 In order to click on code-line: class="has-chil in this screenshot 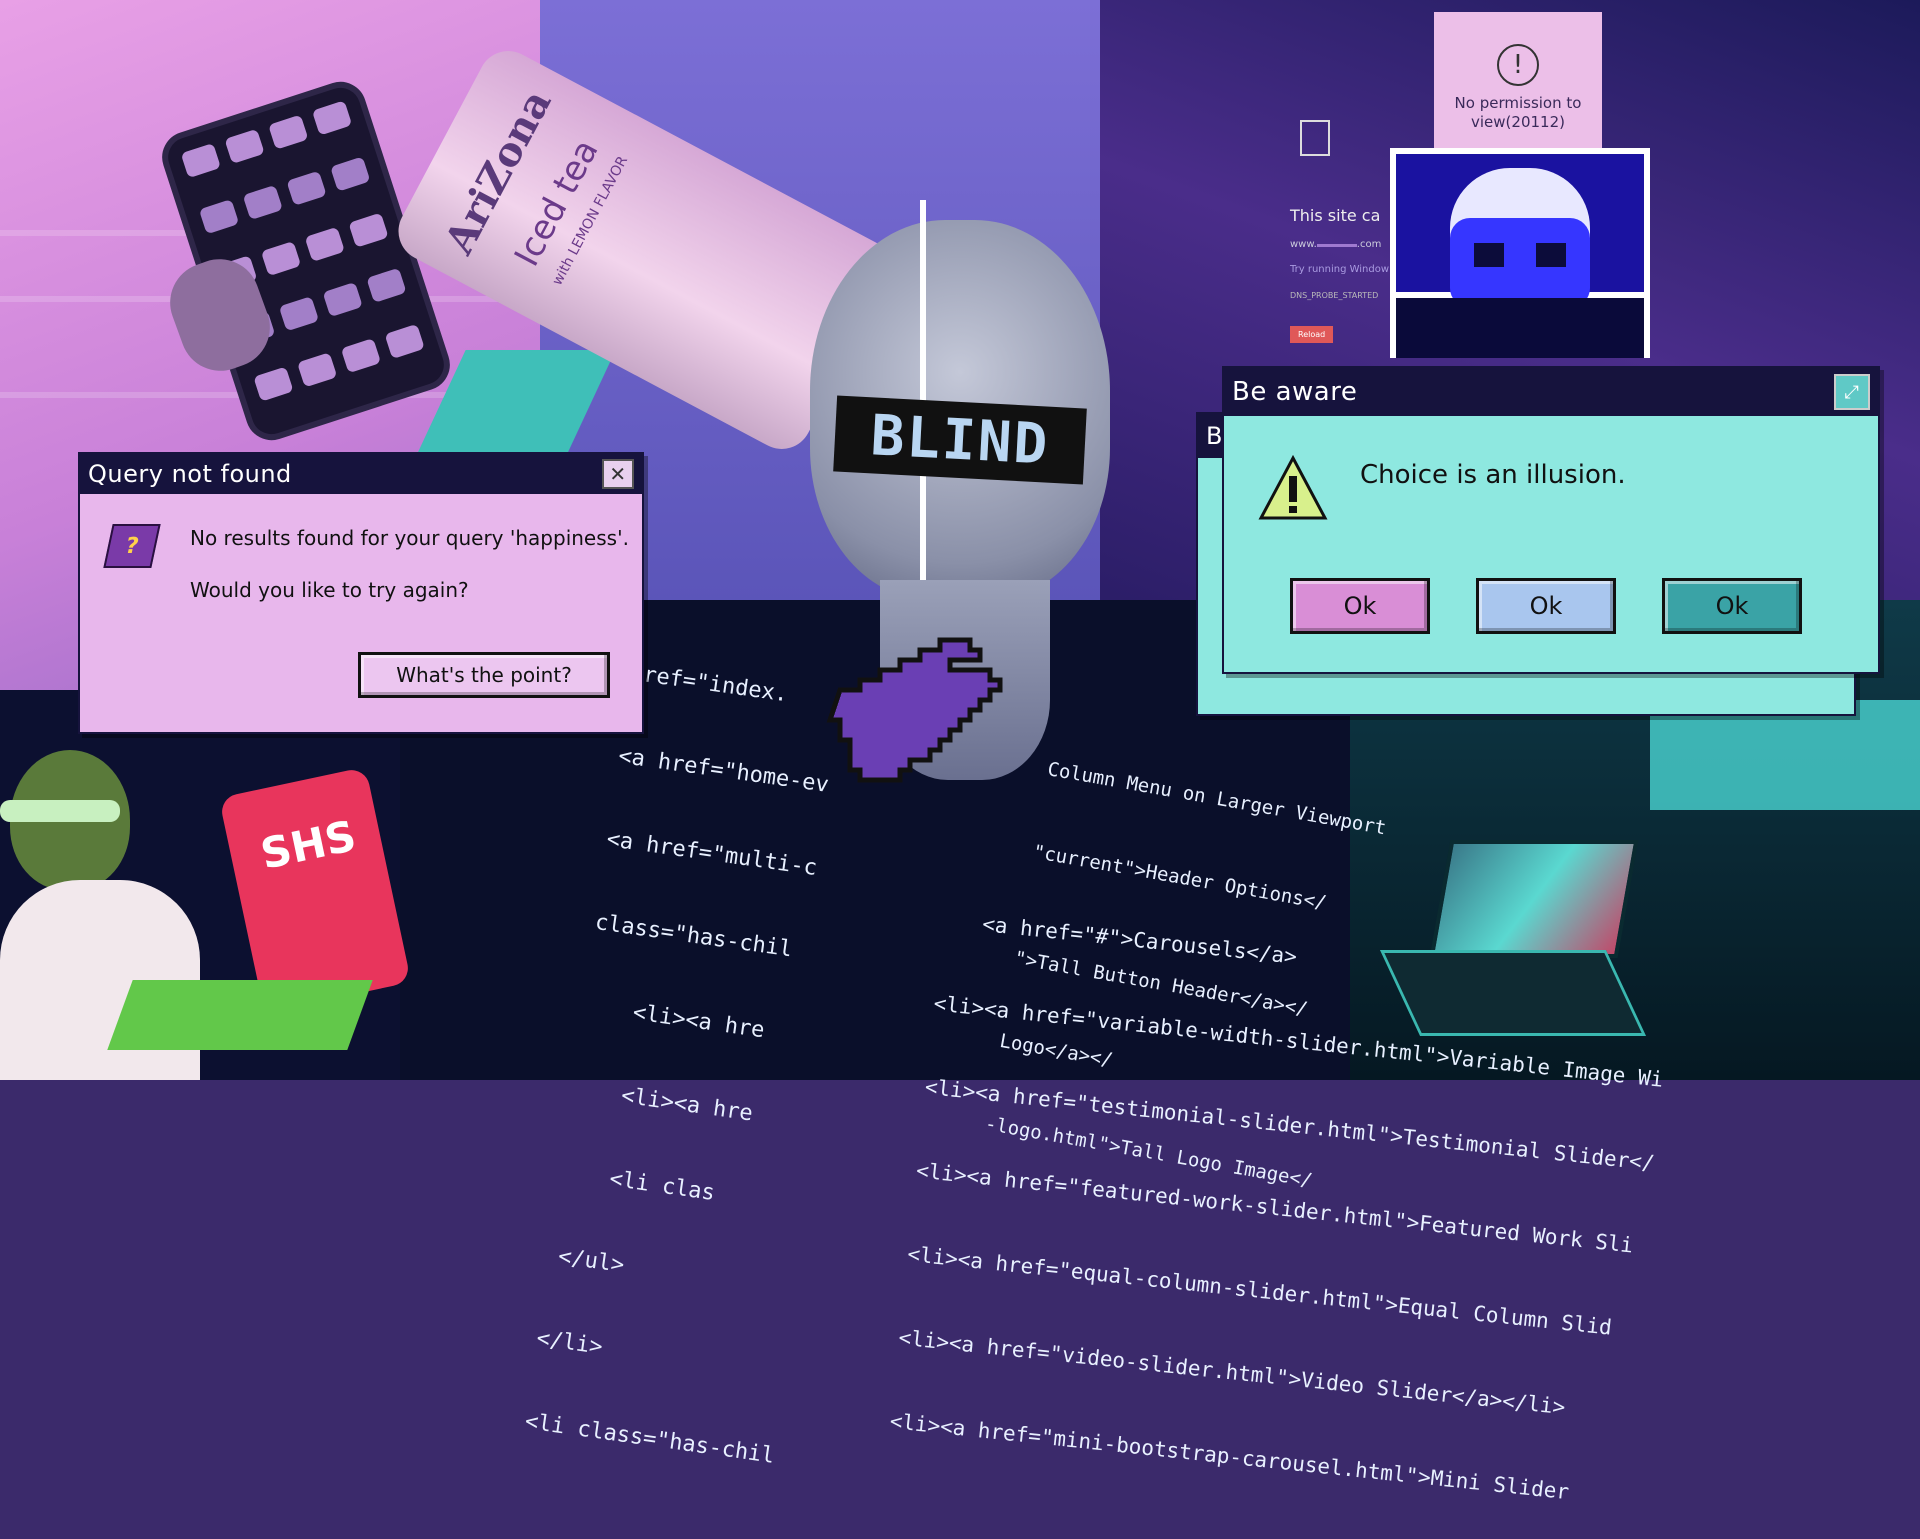, I will do `click(693, 936)`.